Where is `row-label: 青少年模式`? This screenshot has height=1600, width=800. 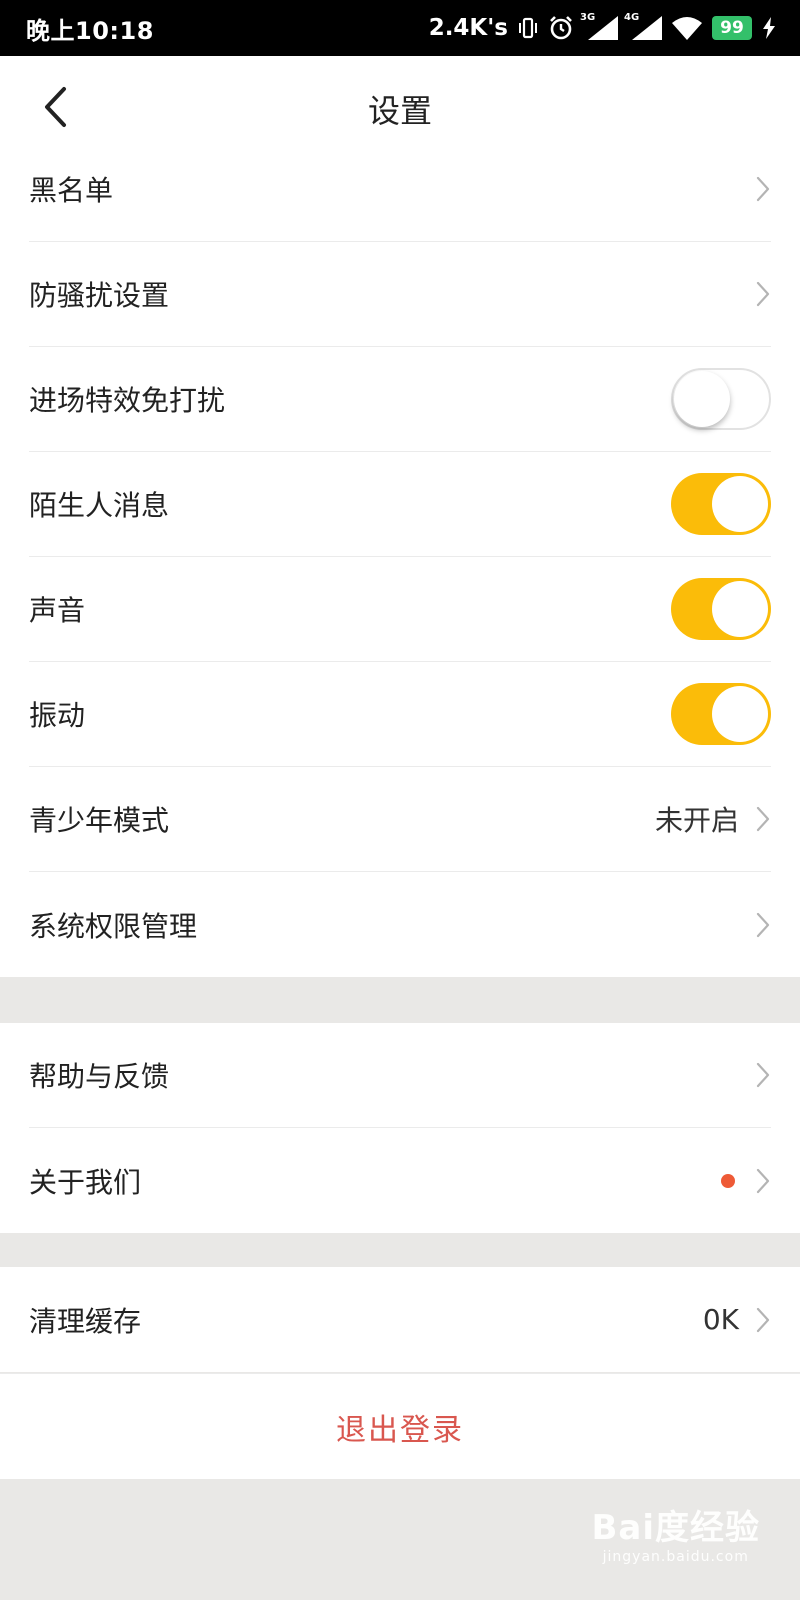 row-label: 青少年模式 is located at coordinates (99, 820).